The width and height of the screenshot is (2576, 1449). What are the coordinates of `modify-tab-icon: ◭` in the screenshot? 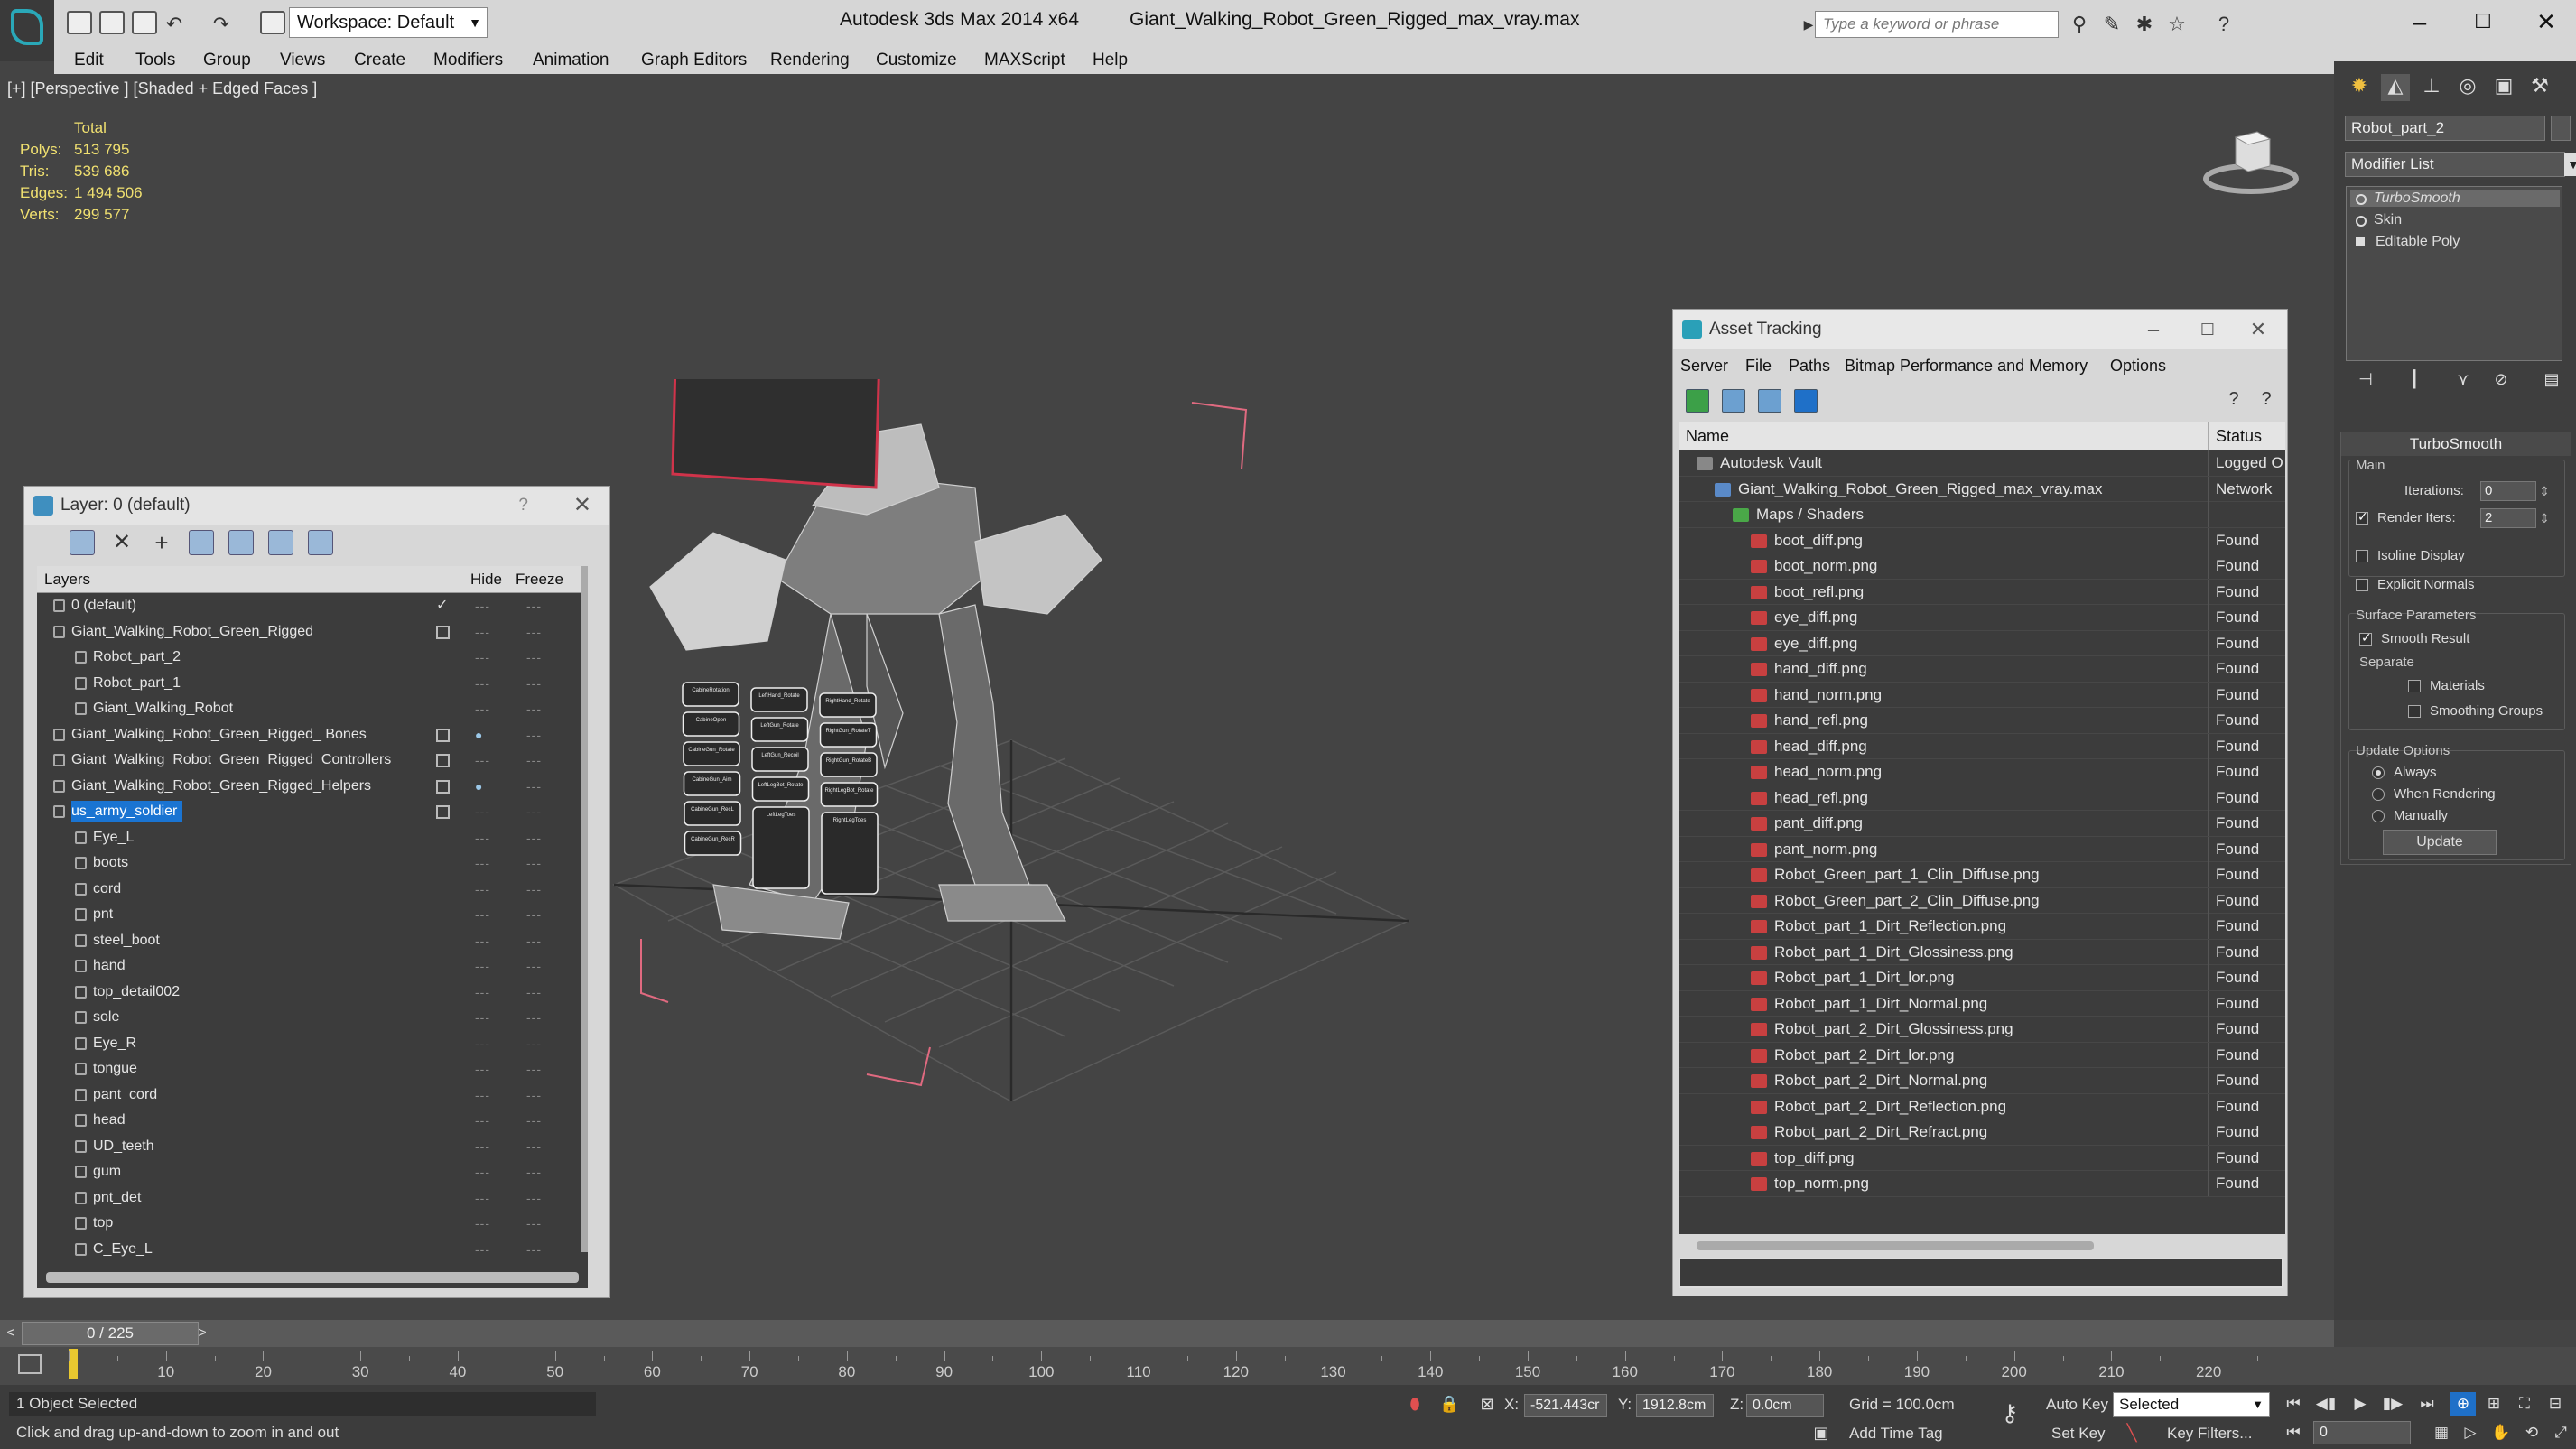 It's located at (2395, 87).